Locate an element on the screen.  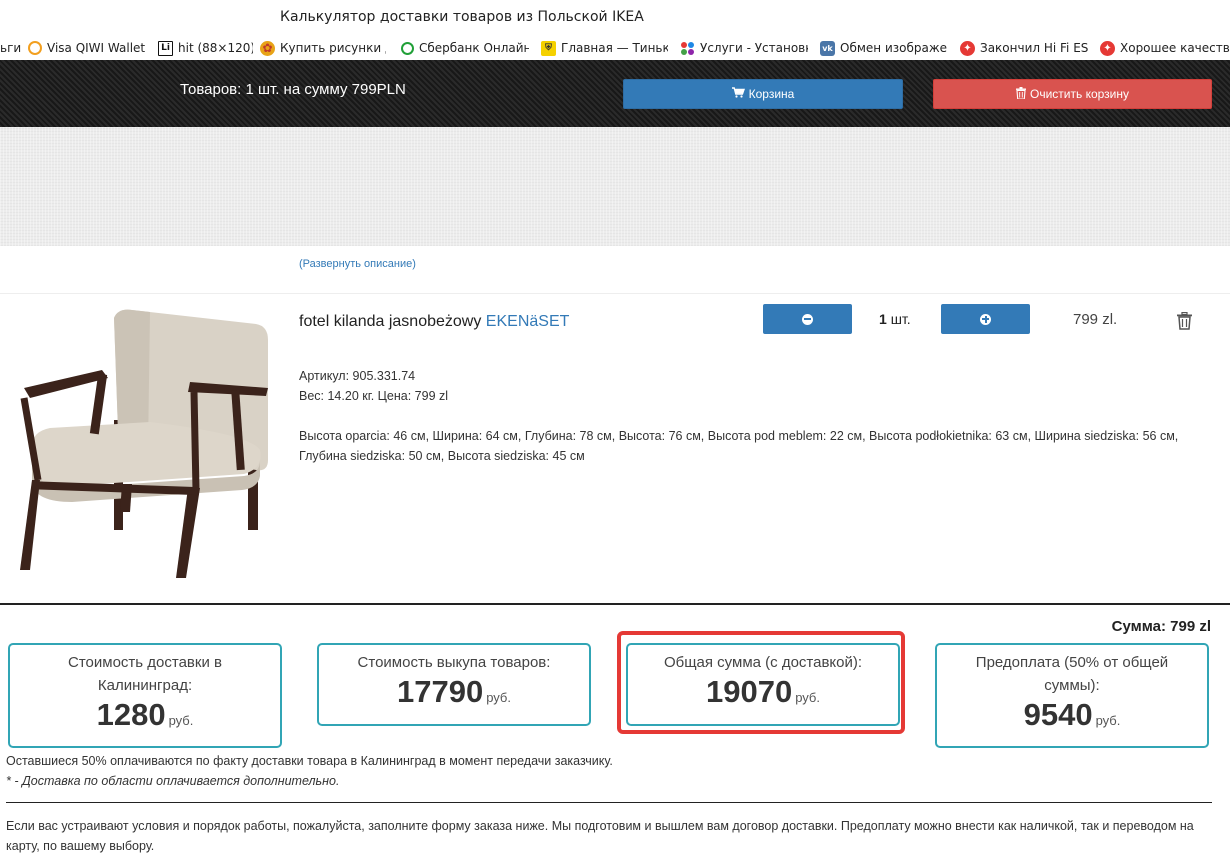
flower-icon: ✿ is located at coordinates (267, 48).